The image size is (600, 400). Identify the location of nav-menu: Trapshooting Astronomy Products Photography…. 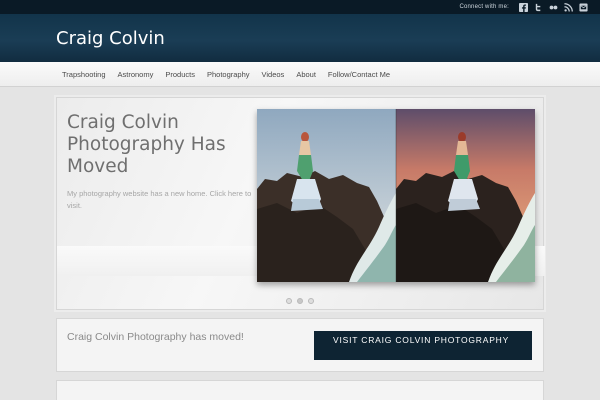
(226, 74).